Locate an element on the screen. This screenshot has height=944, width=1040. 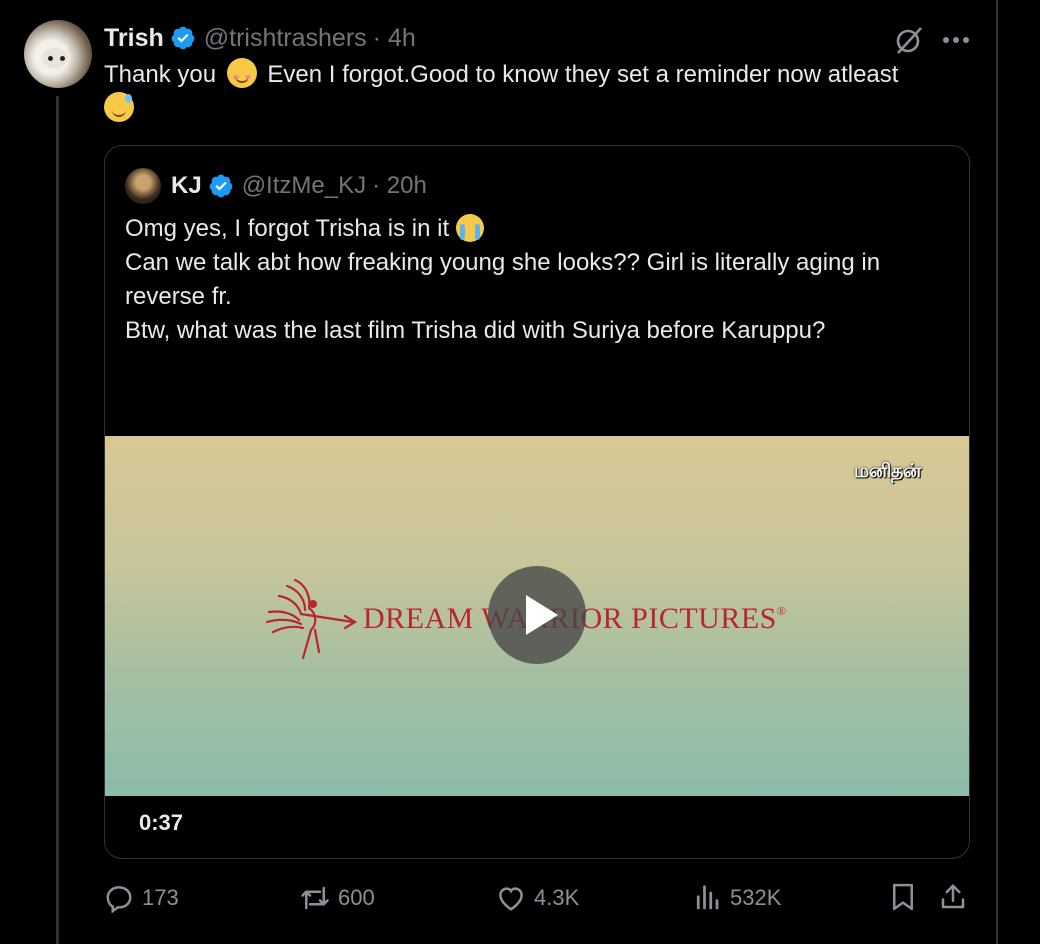
repost-count: 600 is located at coordinates (356, 897).